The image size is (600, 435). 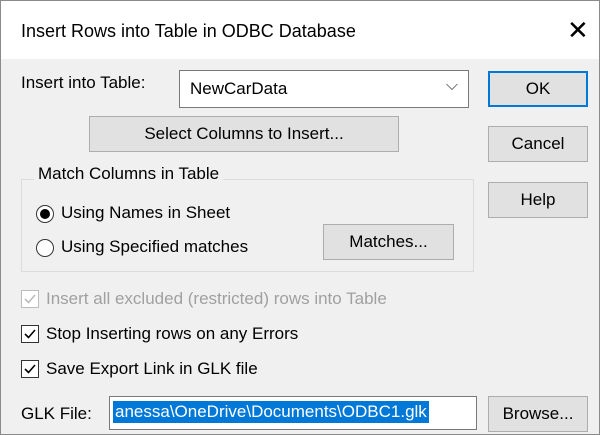 I want to click on glk-file-input: anessa\OneDrive\Documents\ODBC1.glk, so click(x=293, y=413).